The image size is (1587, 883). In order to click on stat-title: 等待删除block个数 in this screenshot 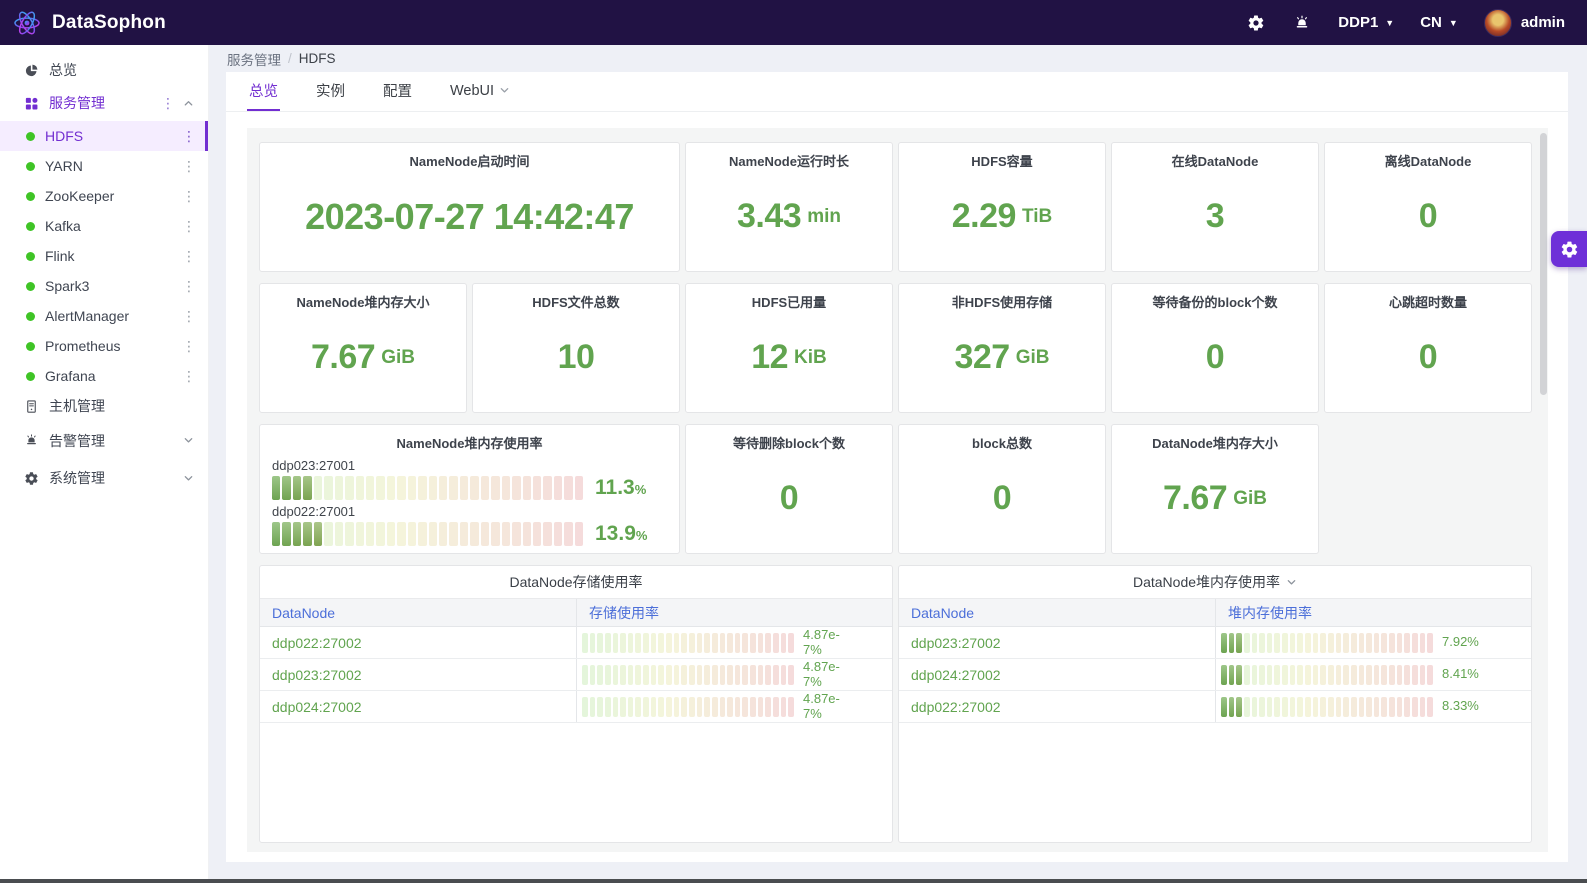, I will do `click(789, 443)`.